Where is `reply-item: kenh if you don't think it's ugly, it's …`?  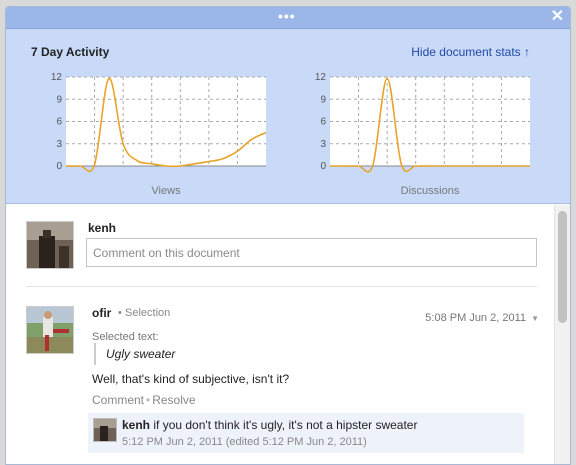
reply-item: kenh if you don't think it's ugly, it's … is located at coordinates (306, 433).